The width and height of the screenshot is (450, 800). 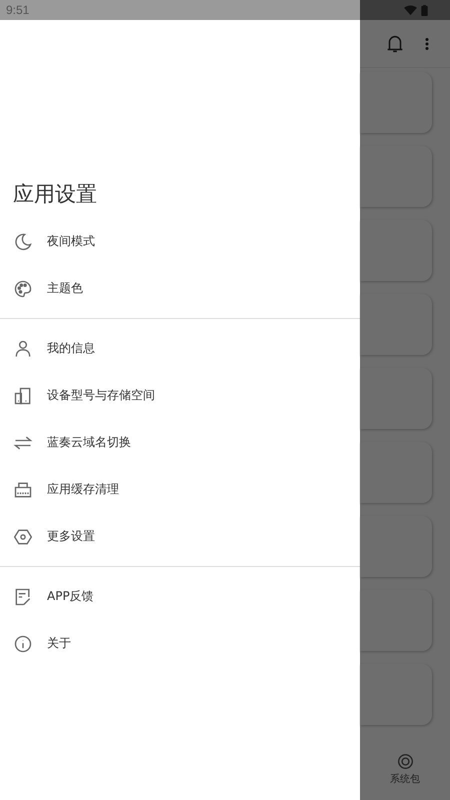 What do you see at coordinates (180, 643) in the screenshot?
I see `menu-item: 关于` at bounding box center [180, 643].